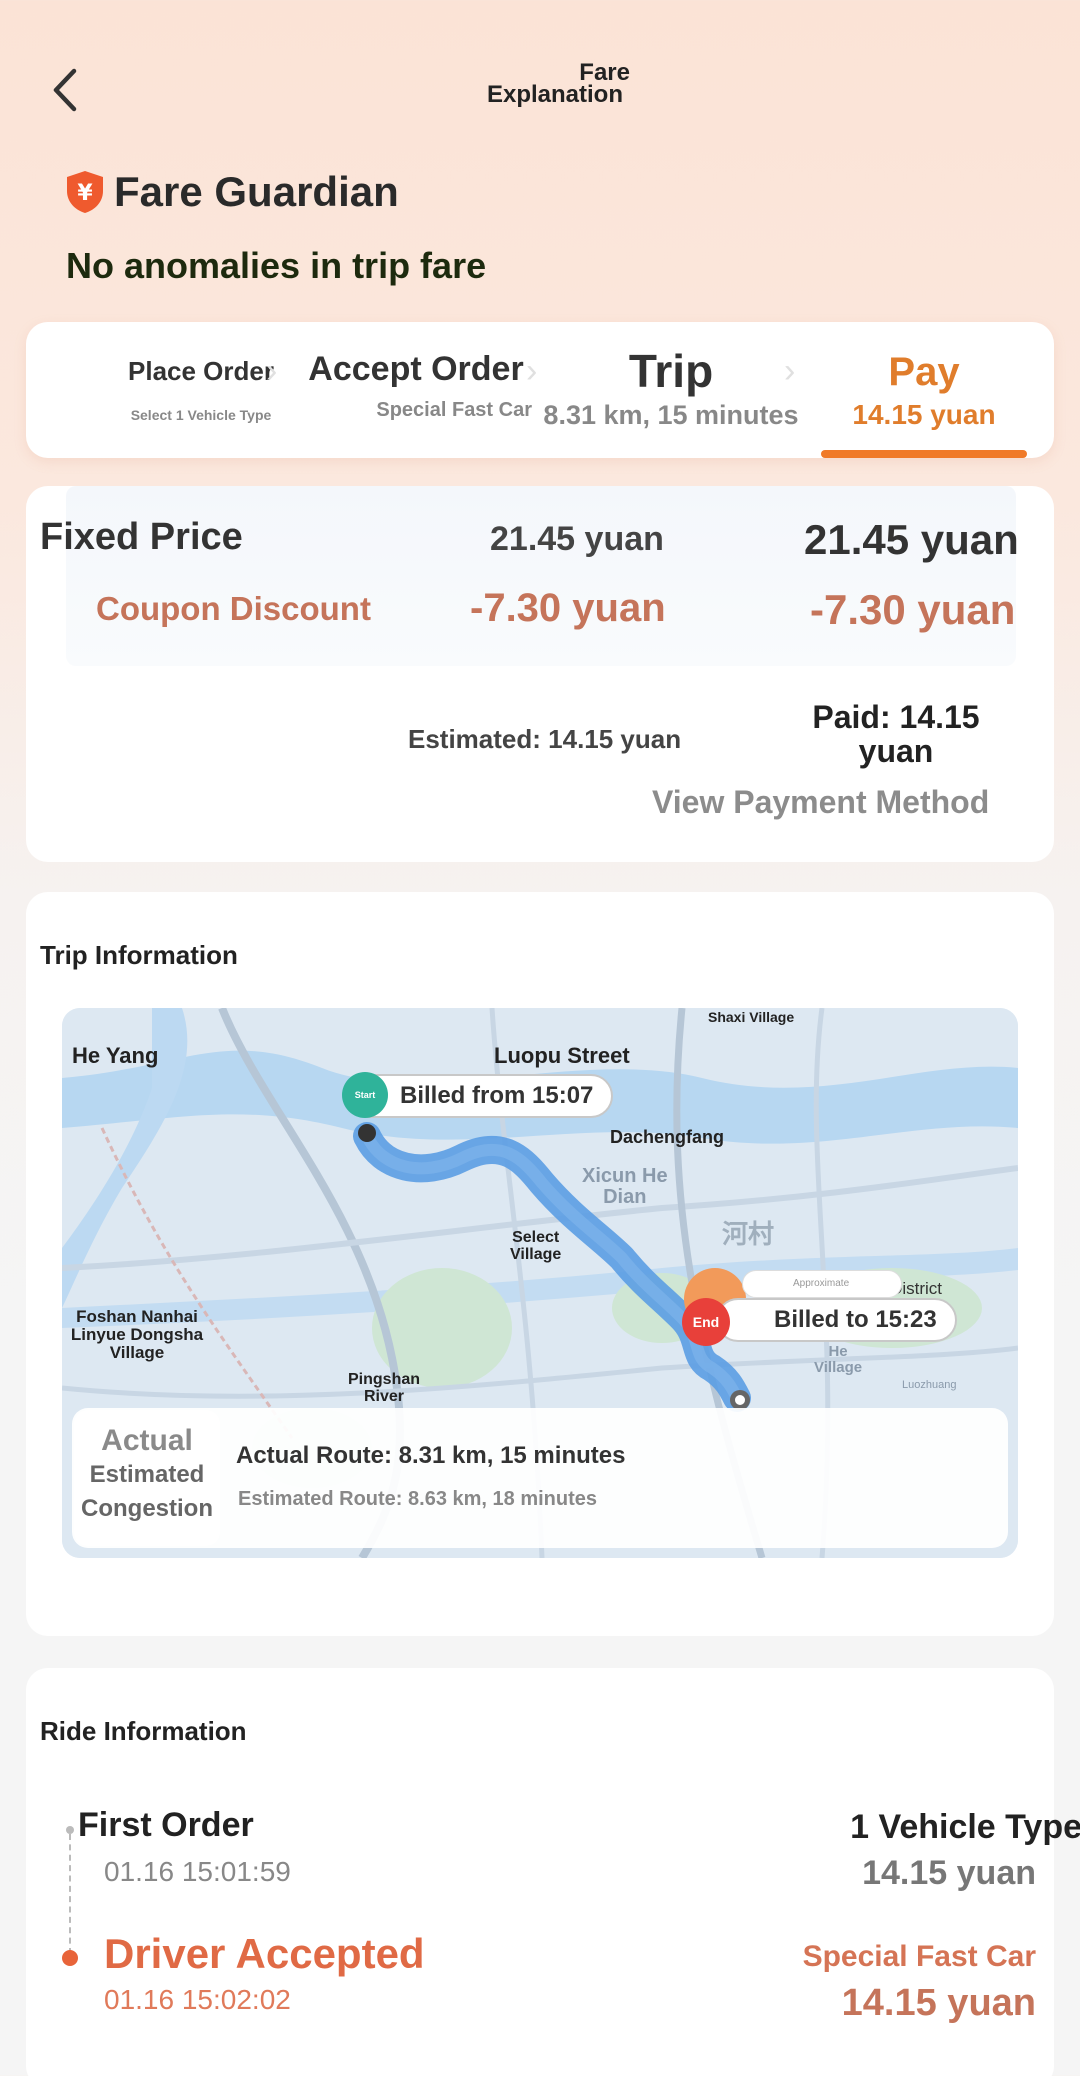 This screenshot has width=1080, height=2076. I want to click on billed-to-callout: Billed to 15:23, so click(836, 1320).